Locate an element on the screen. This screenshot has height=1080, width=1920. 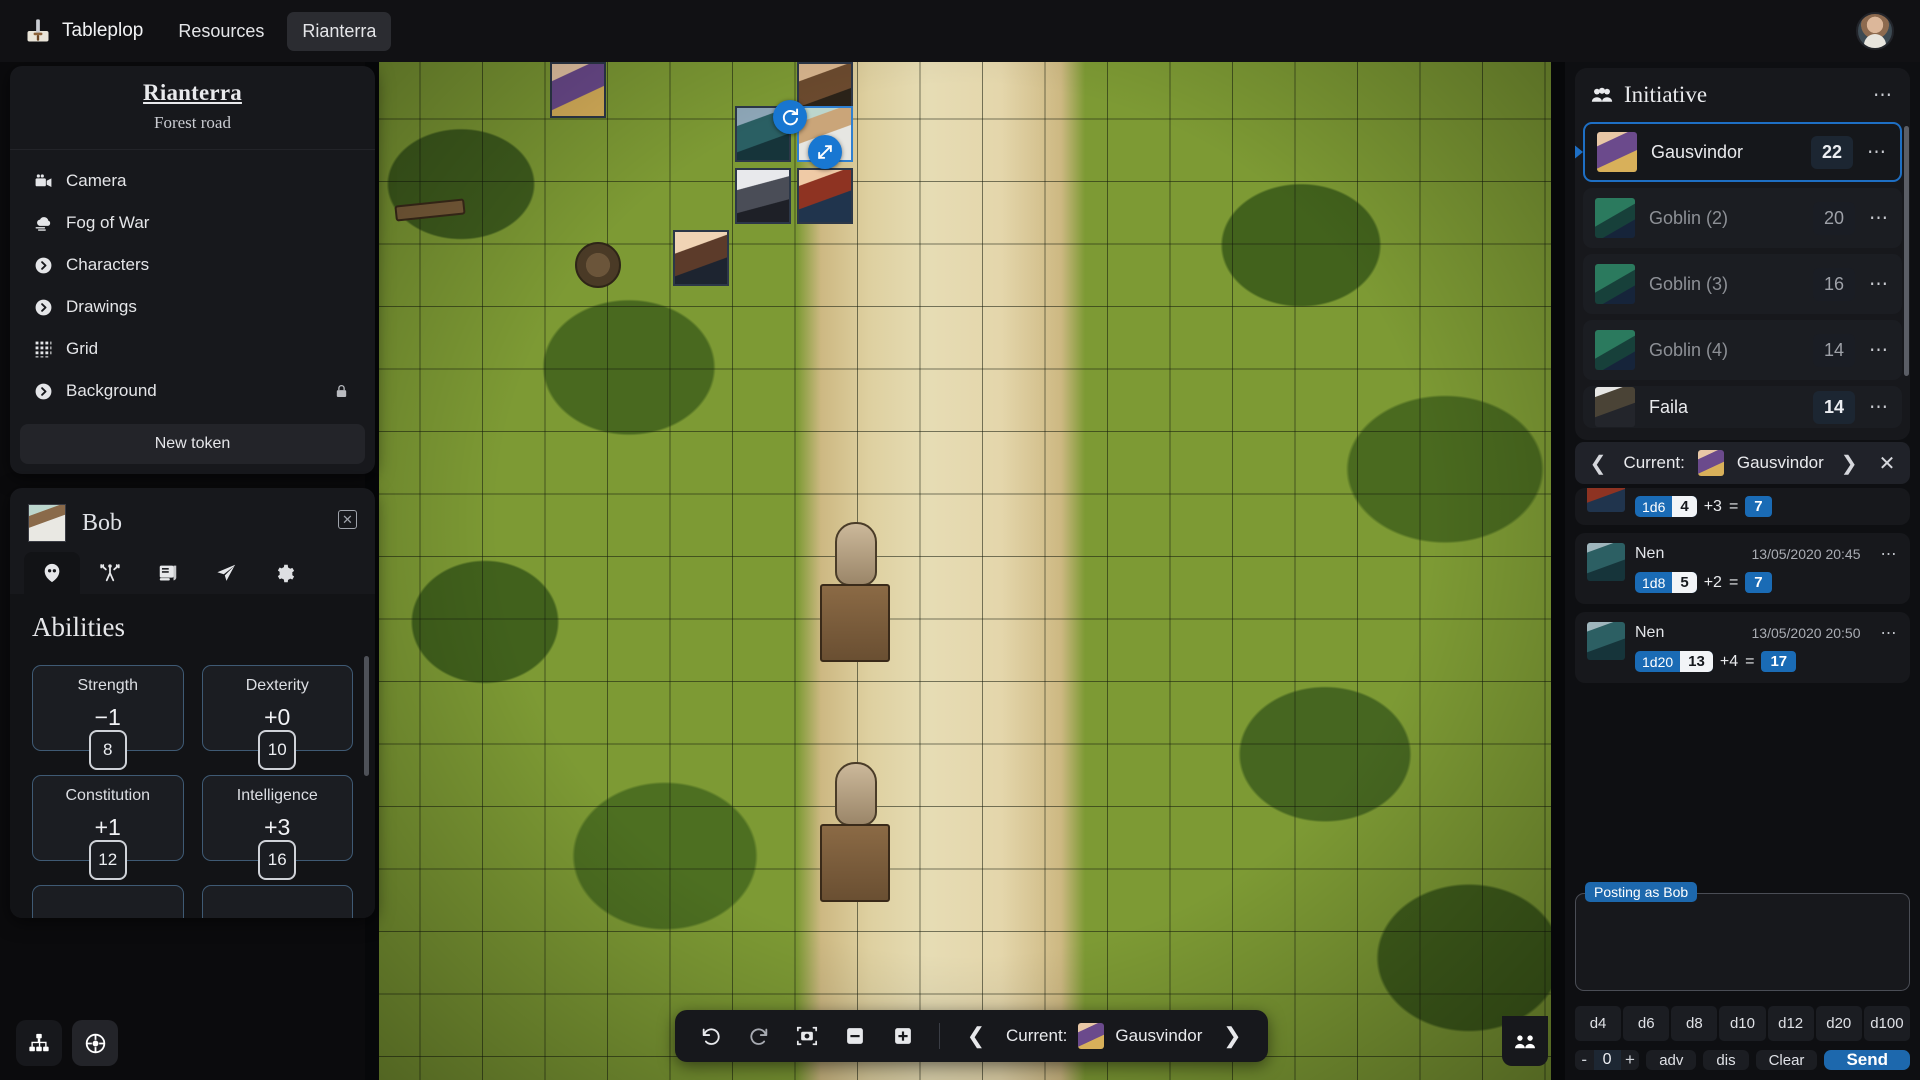
initiative-scrollbar is located at coordinates (1906, 251).